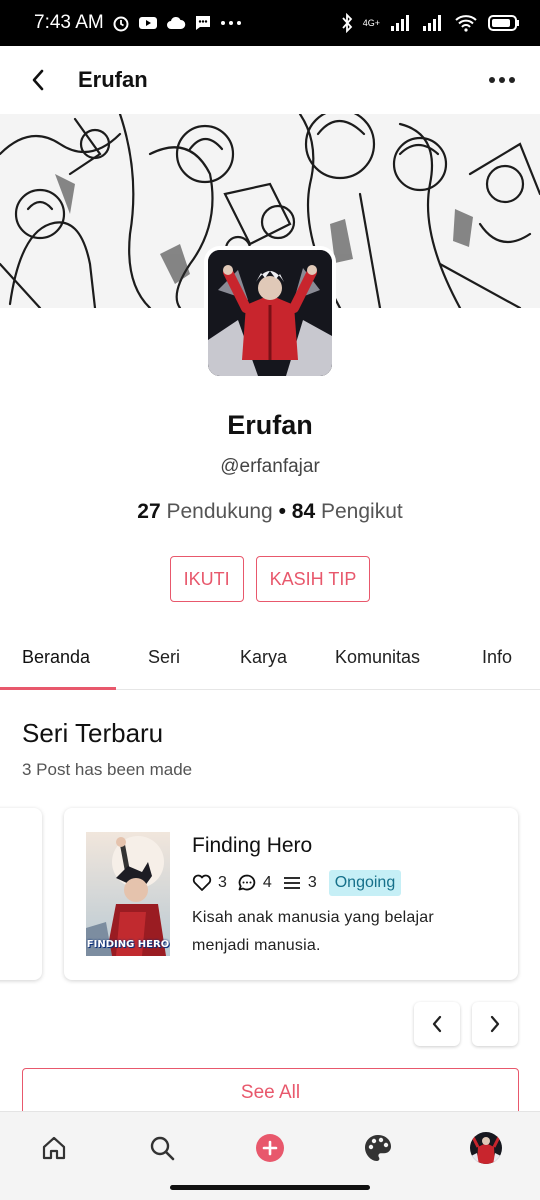 The width and height of the screenshot is (540, 1200). I want to click on nav-home-button, so click(54, 1148).